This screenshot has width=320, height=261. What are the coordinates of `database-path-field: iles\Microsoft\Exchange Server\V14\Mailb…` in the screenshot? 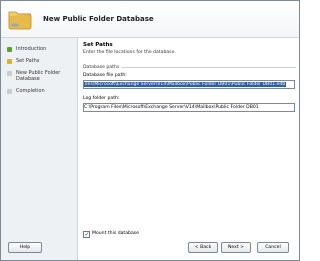 It's located at (189, 84).